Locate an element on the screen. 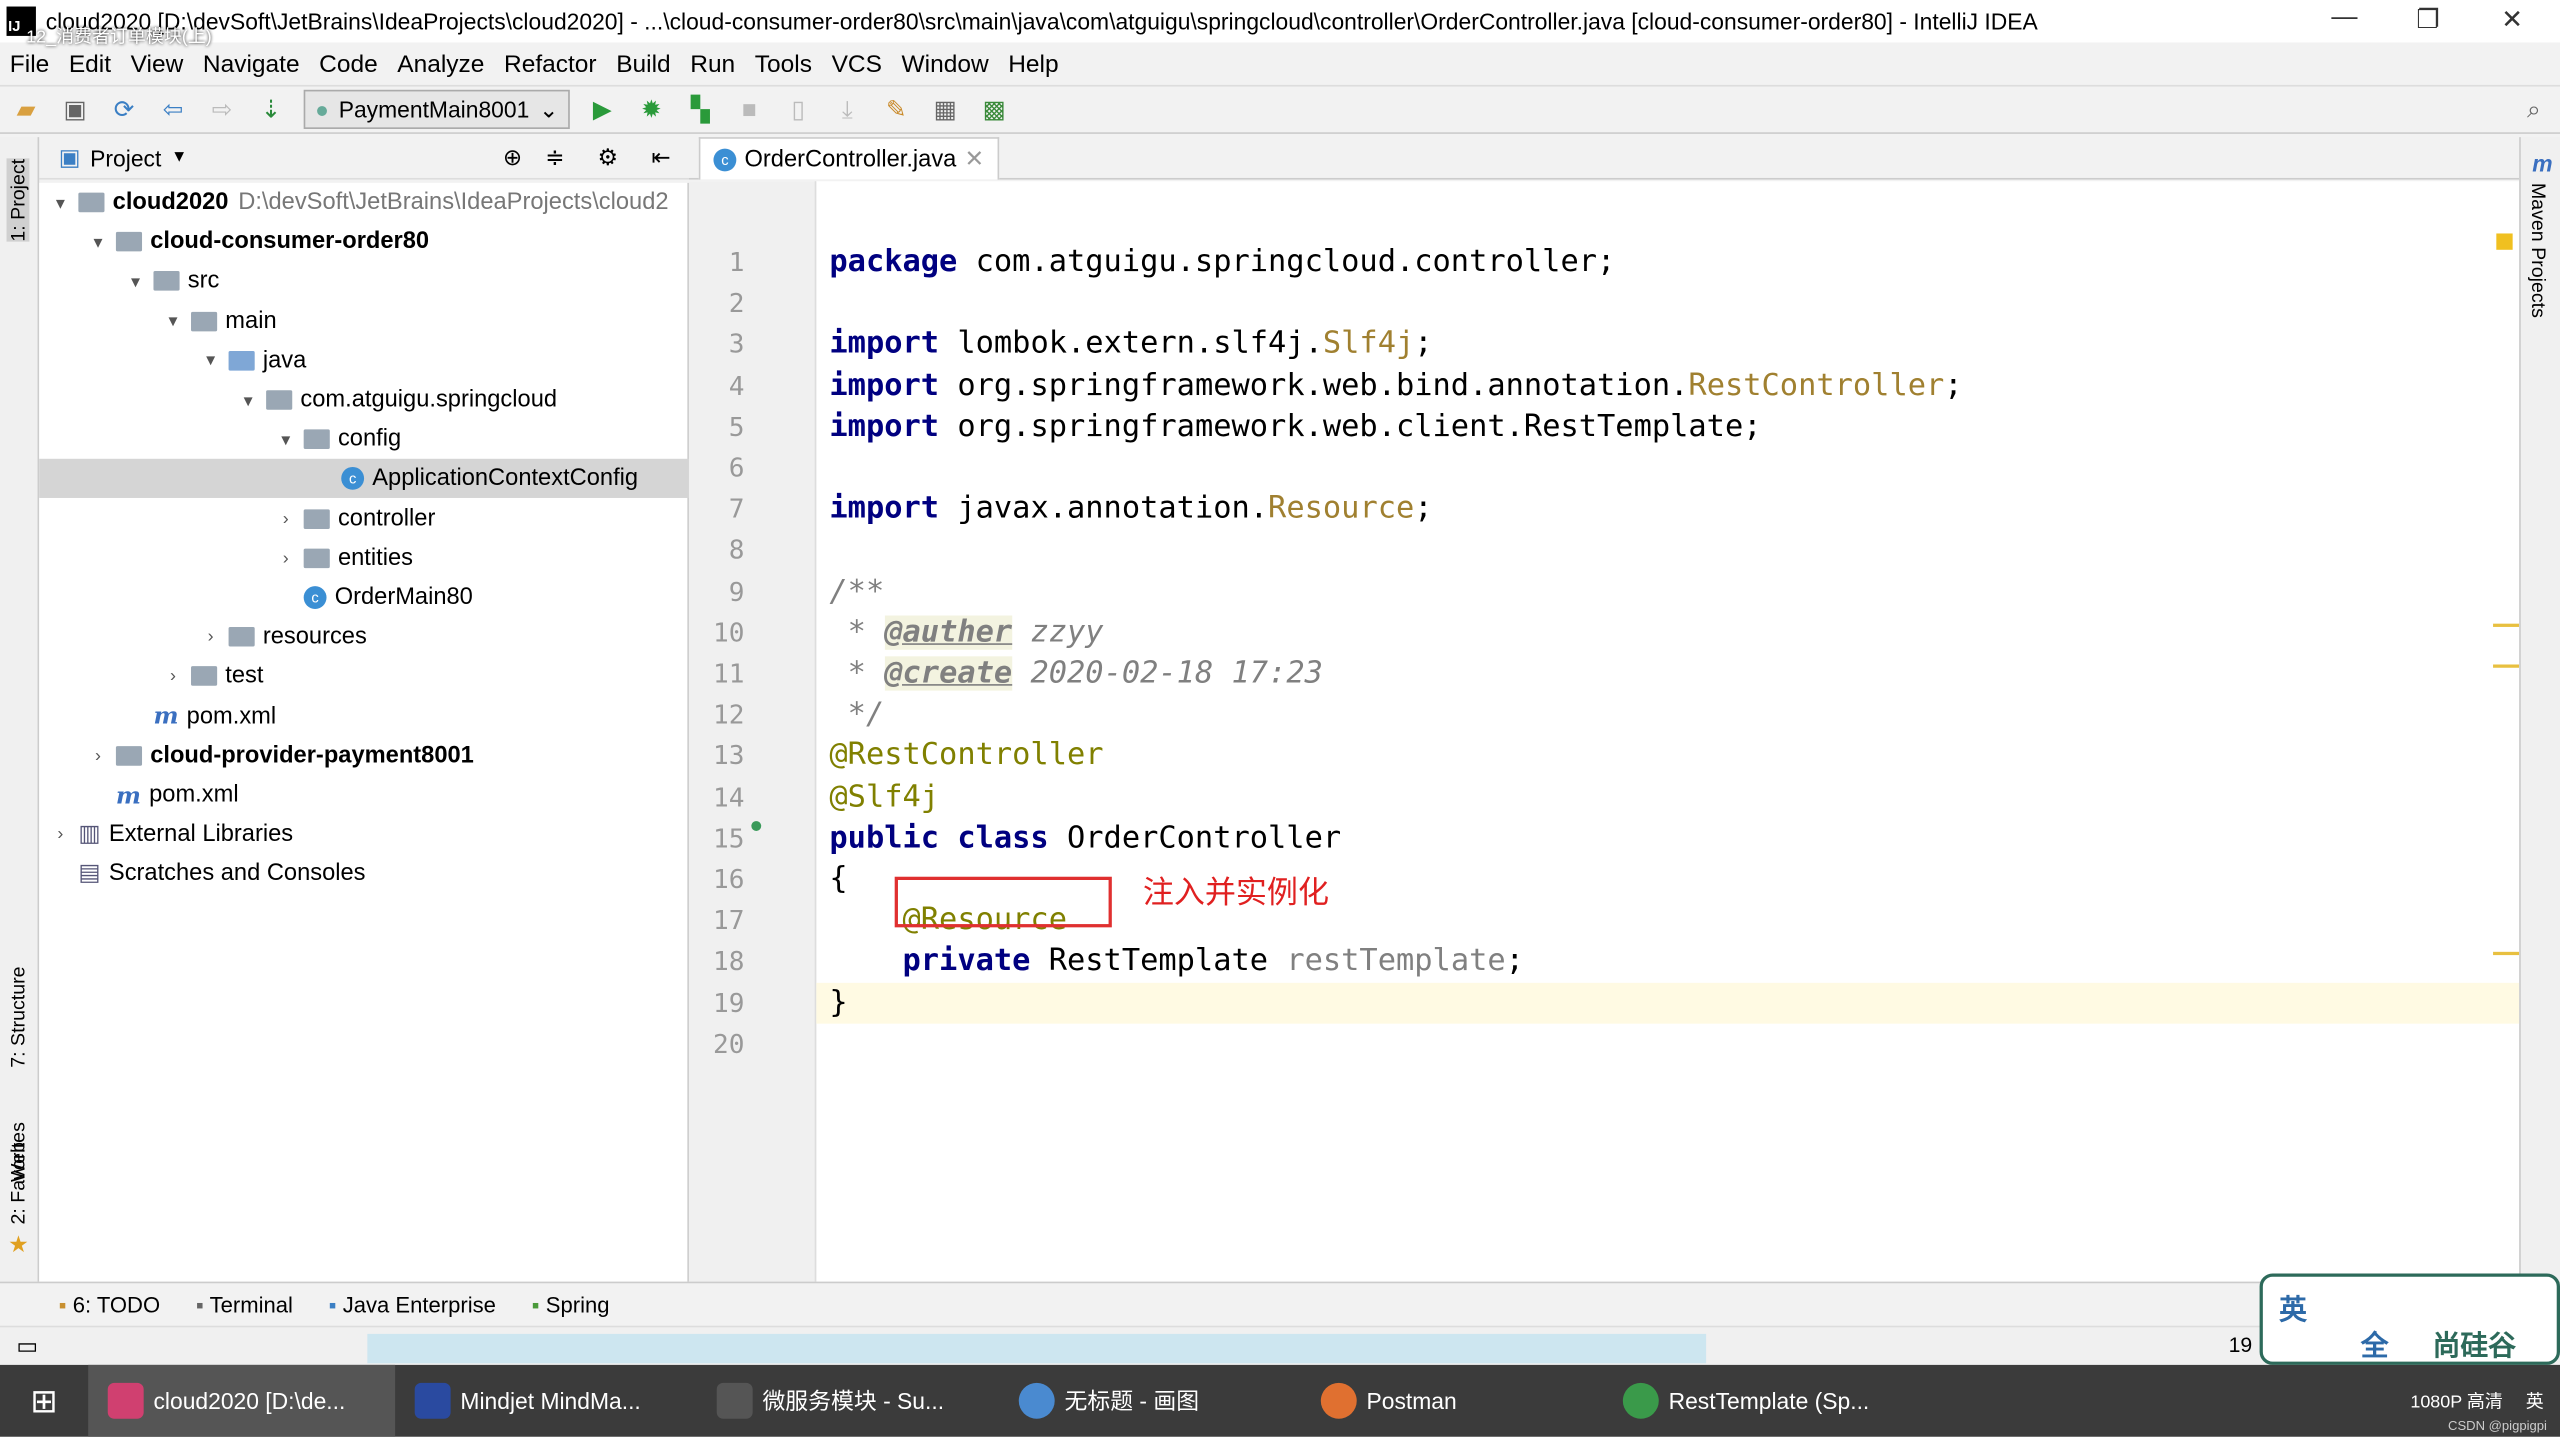  code-line: * @auther zzyy is located at coordinates (966, 632).